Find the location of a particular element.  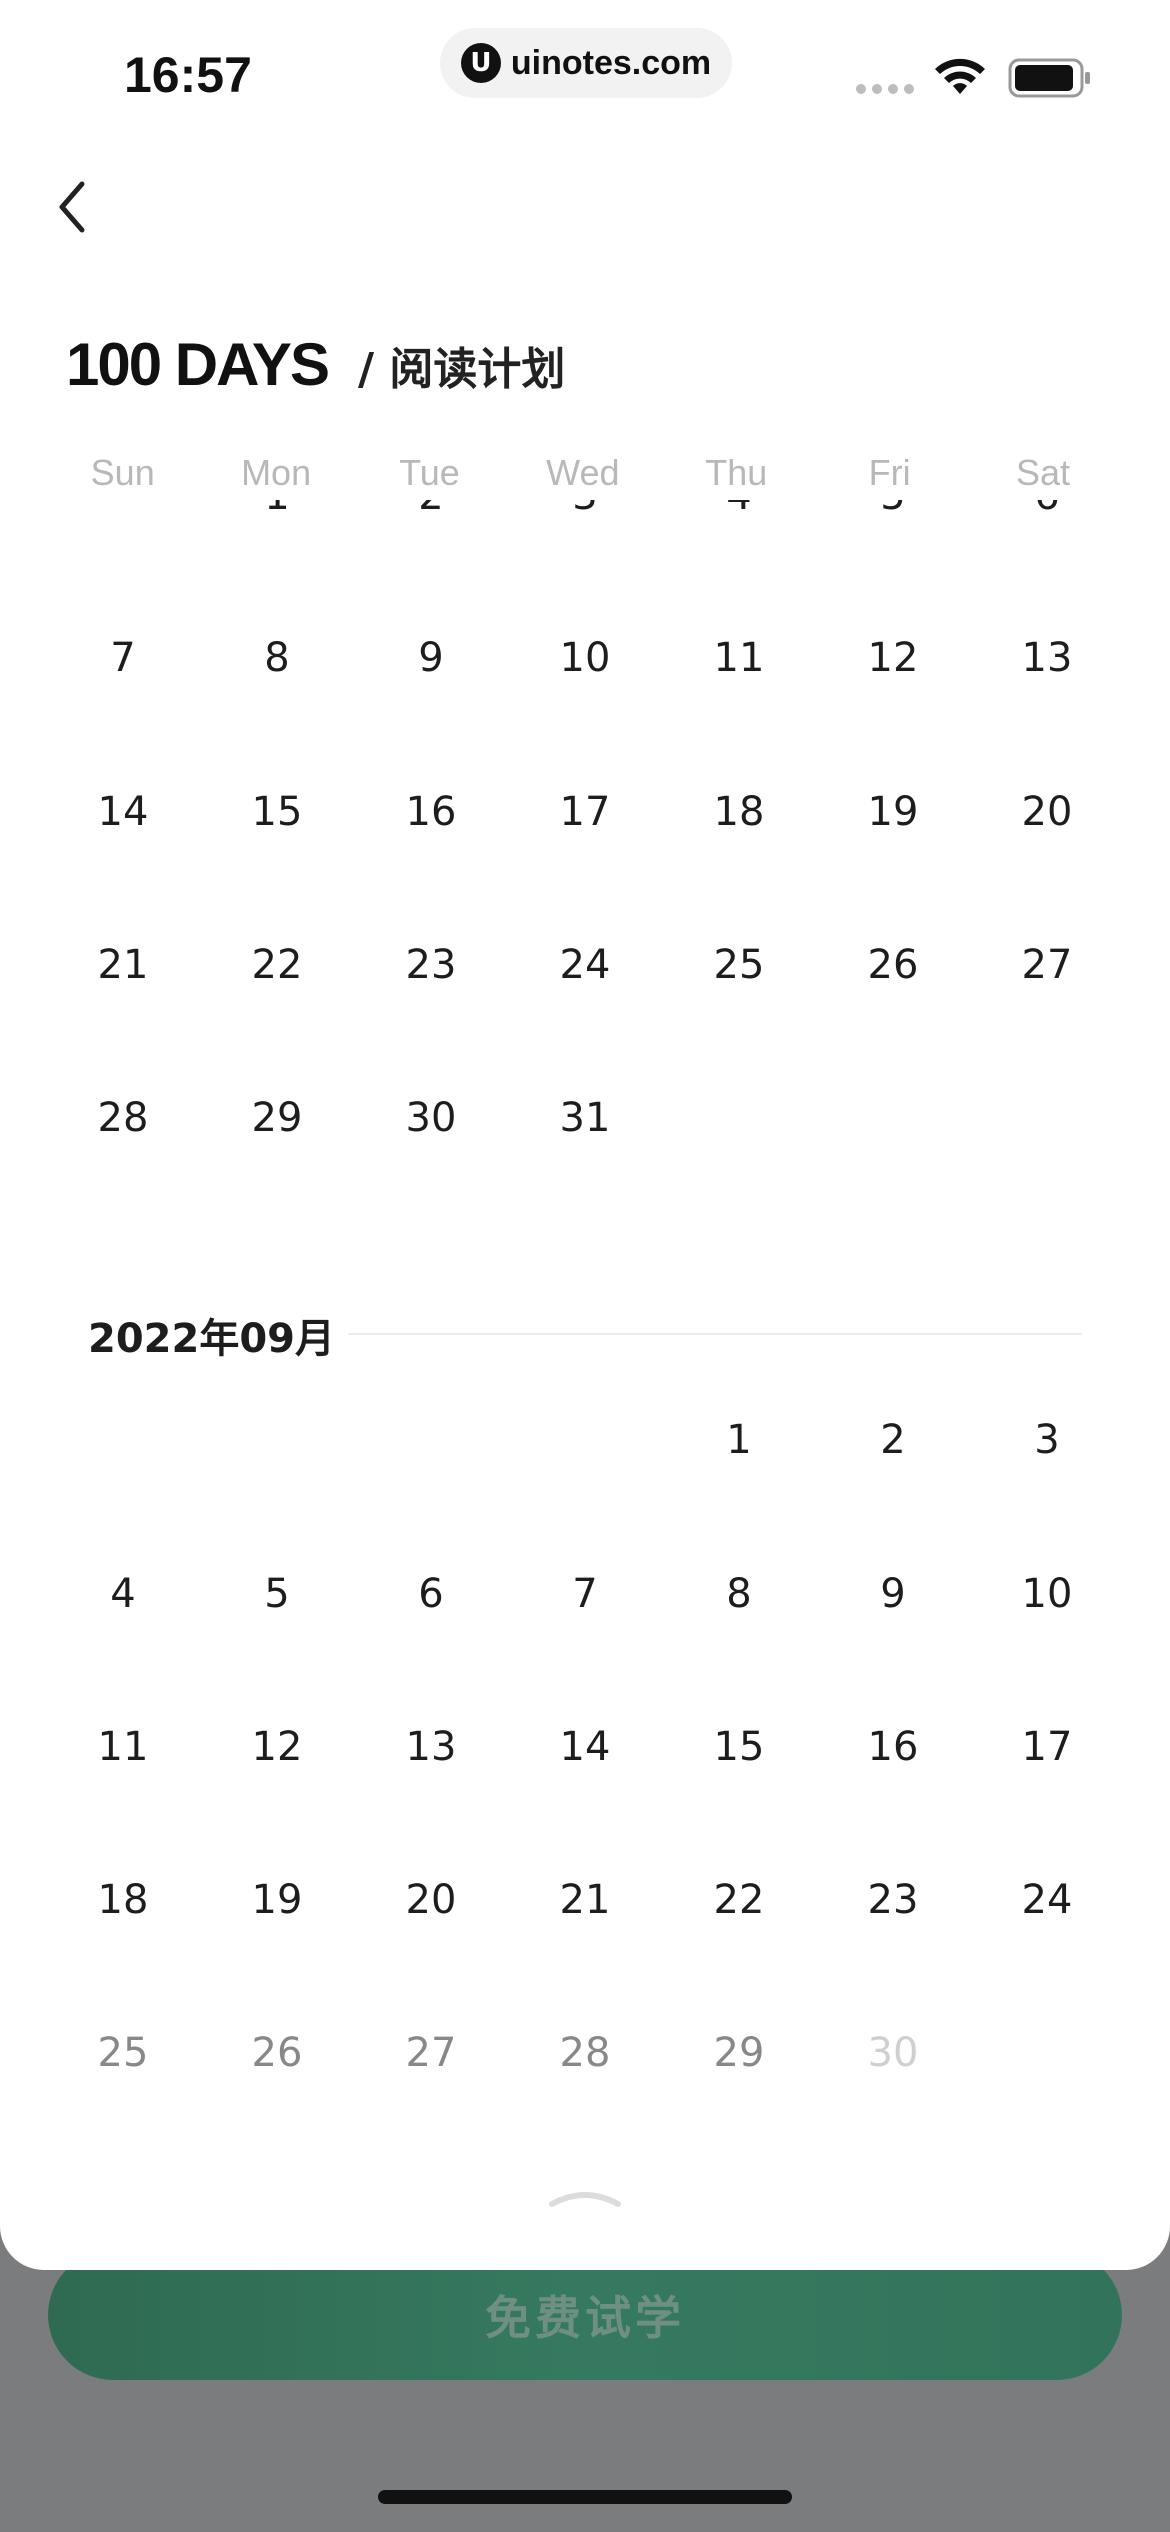

weekday-wed: Wed is located at coordinates (583, 472).